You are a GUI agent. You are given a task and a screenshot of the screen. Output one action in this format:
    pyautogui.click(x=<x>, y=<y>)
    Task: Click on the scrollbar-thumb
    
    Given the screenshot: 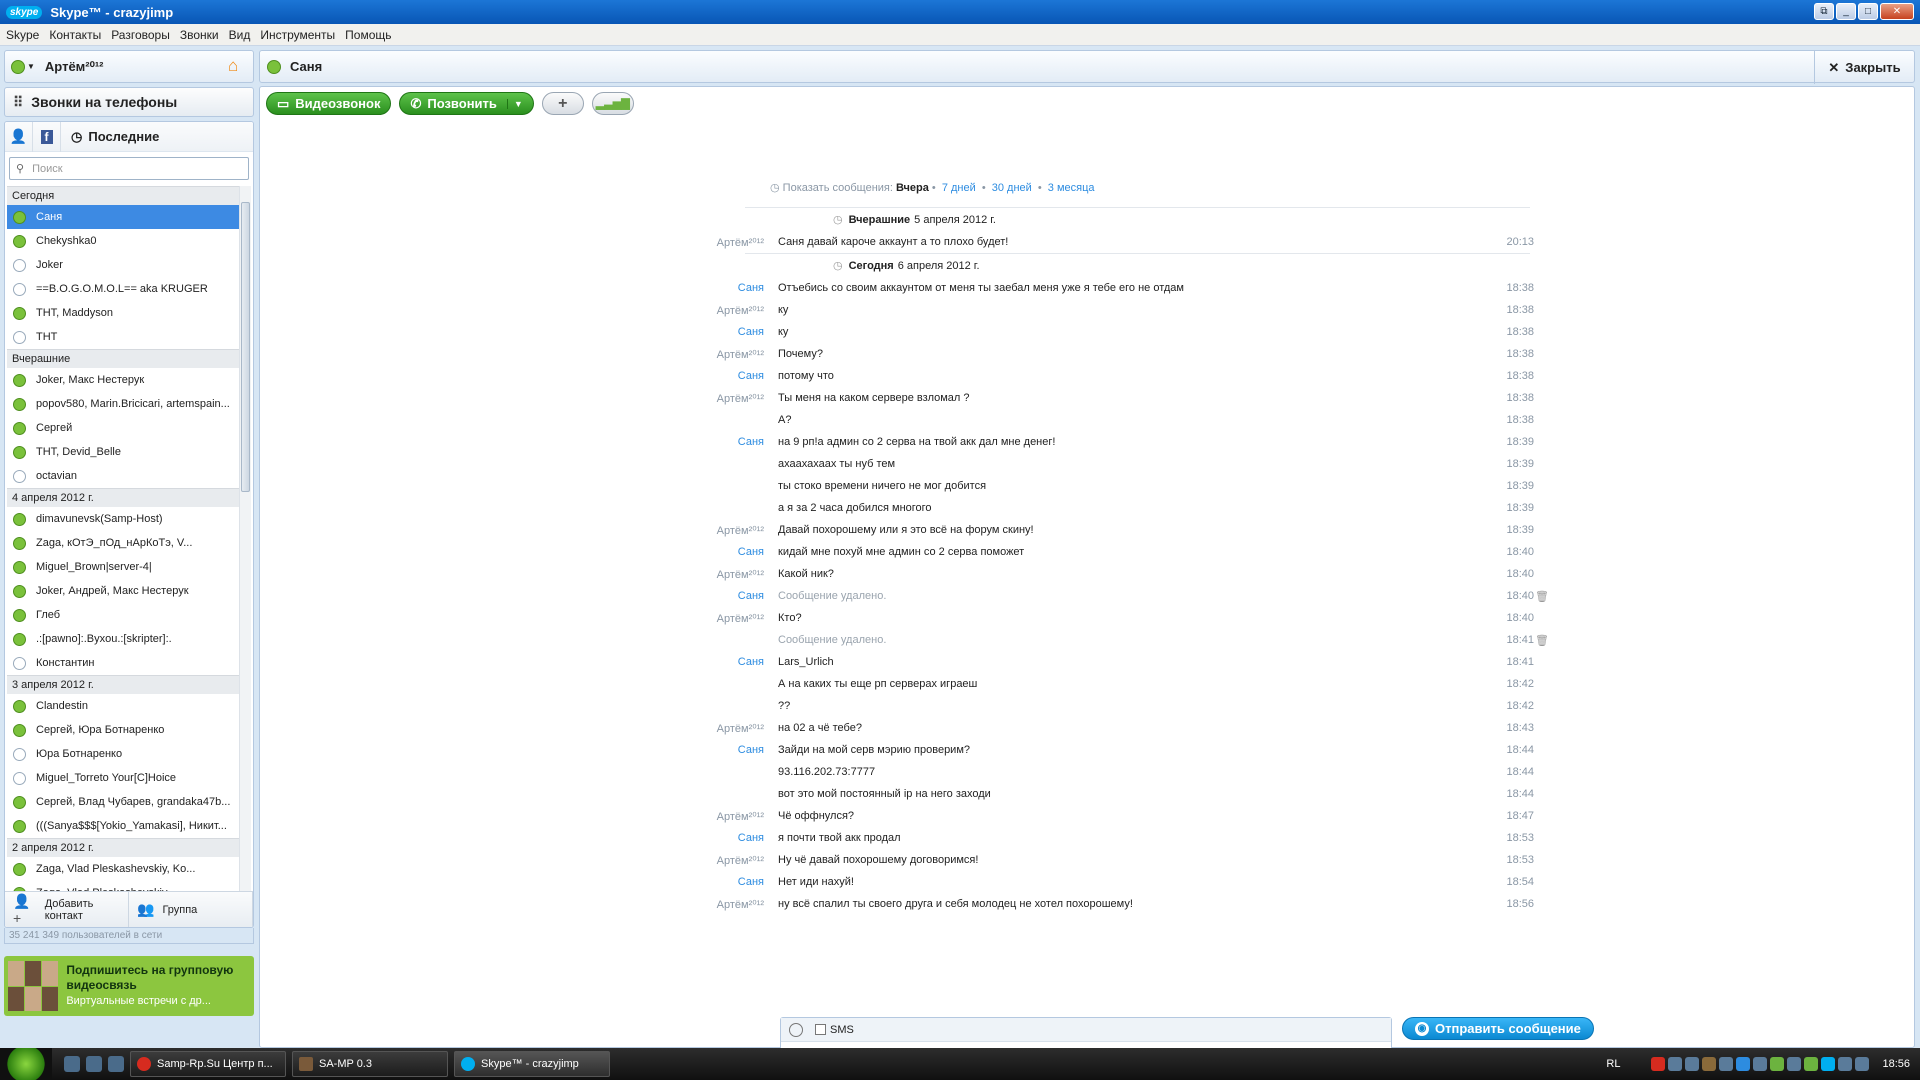 What is the action you would take?
    pyautogui.click(x=245, y=347)
    